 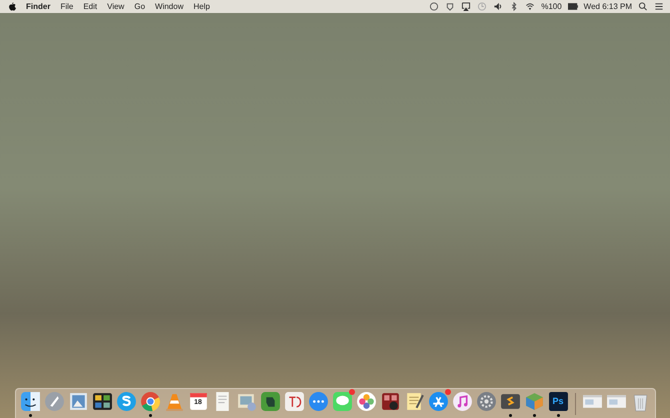 I want to click on settings-icon, so click(x=486, y=401).